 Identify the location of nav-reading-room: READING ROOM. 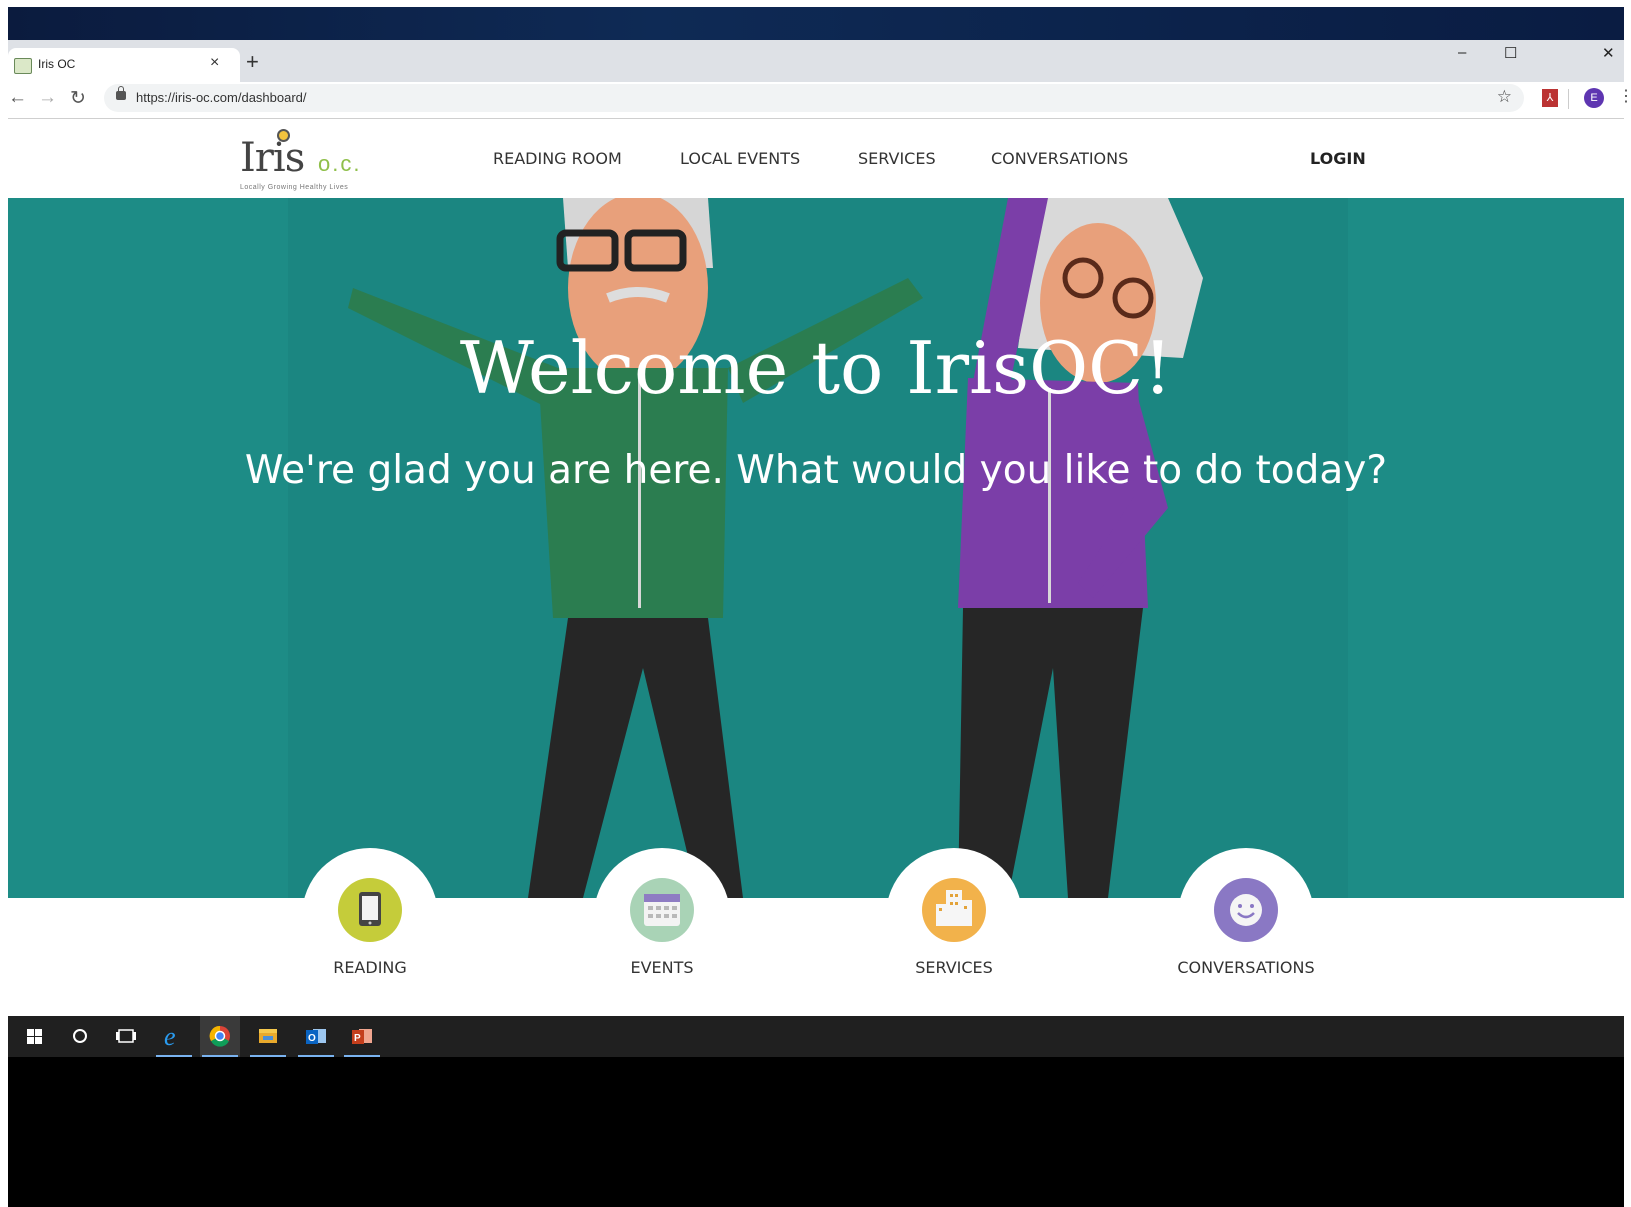
(557, 158).